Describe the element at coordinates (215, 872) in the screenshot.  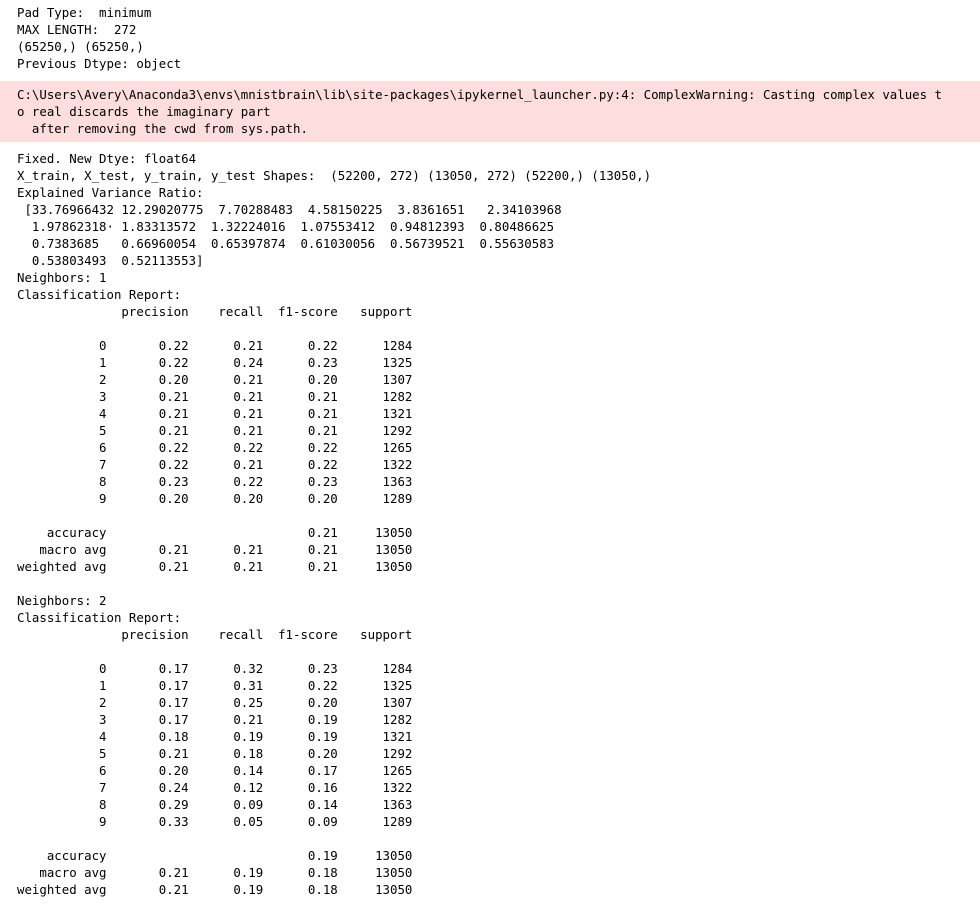
I see `output-body-line: macro avg 0.21 0.19 0.18 13050` at that location.